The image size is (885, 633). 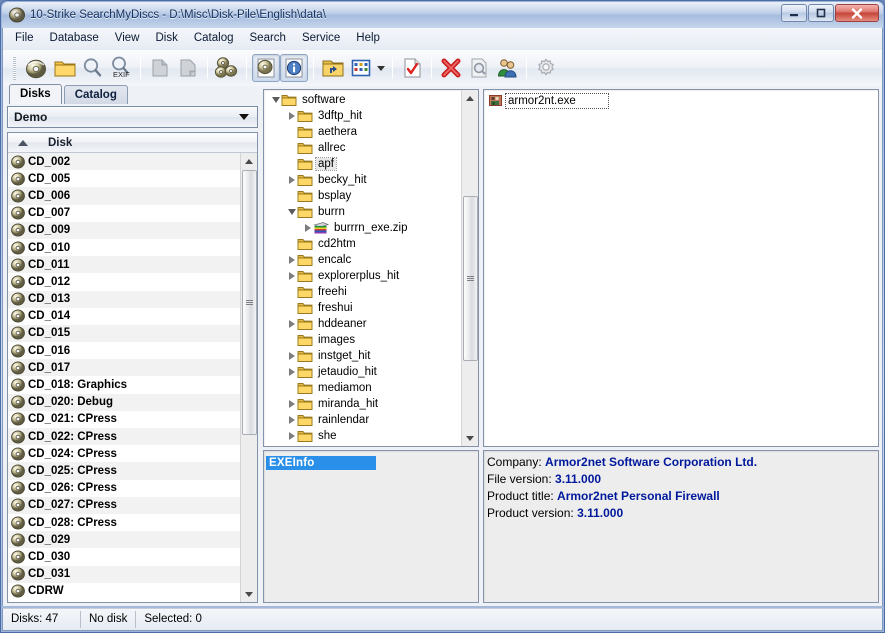 I want to click on tree-node: instget_hit, so click(x=362, y=356).